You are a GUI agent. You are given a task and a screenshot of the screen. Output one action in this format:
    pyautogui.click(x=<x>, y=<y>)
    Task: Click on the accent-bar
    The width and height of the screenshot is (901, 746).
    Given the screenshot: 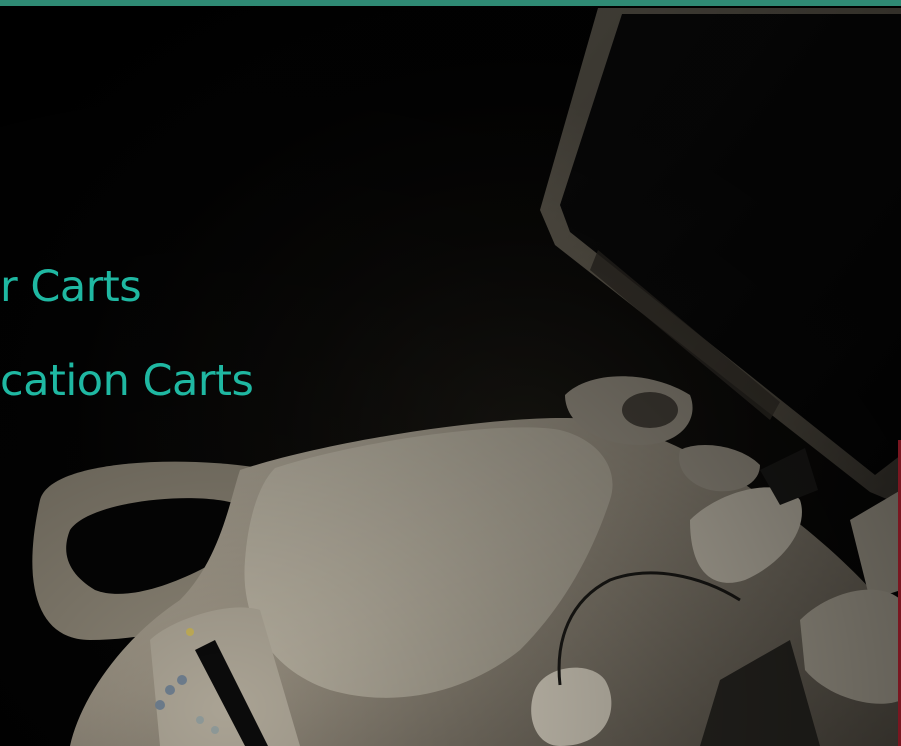 What is the action you would take?
    pyautogui.click(x=450, y=3)
    